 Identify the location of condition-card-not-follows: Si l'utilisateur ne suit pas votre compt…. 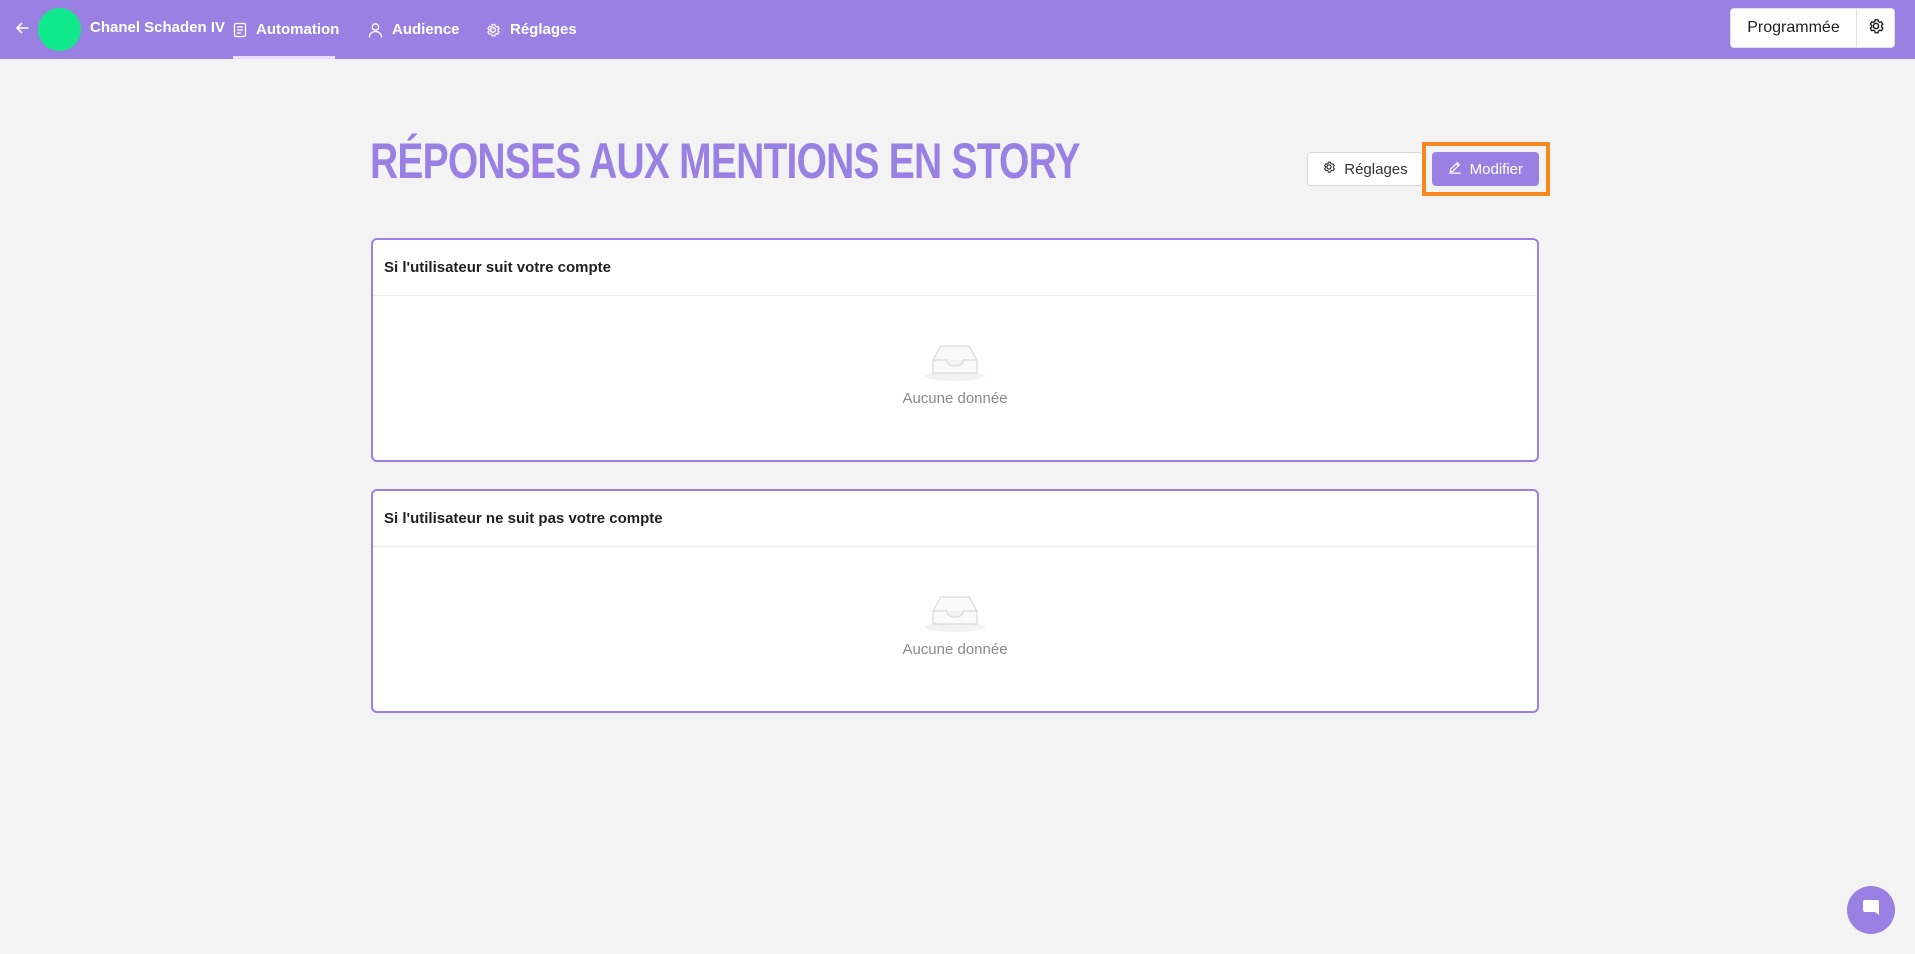
(955, 601).